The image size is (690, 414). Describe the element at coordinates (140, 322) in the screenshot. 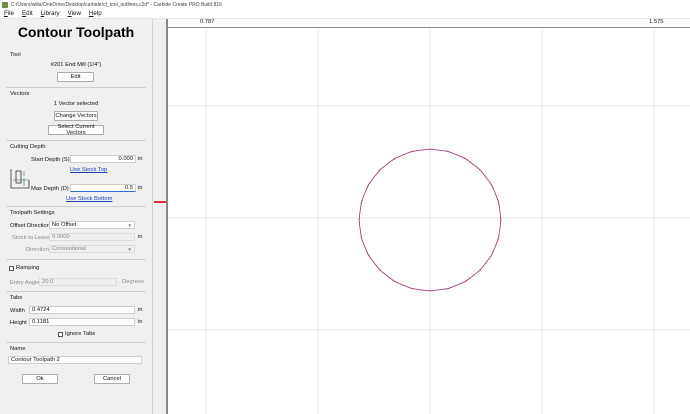

I see `tab-height-unit: in` at that location.